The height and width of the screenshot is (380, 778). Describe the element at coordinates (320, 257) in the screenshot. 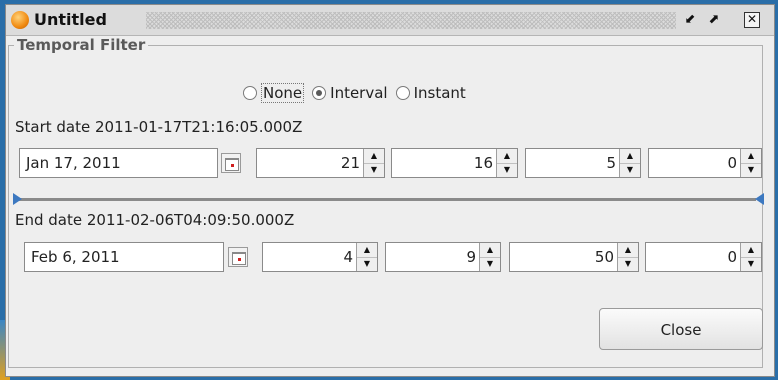

I see `end-hour-spinner: 4 ▲ ▼` at that location.